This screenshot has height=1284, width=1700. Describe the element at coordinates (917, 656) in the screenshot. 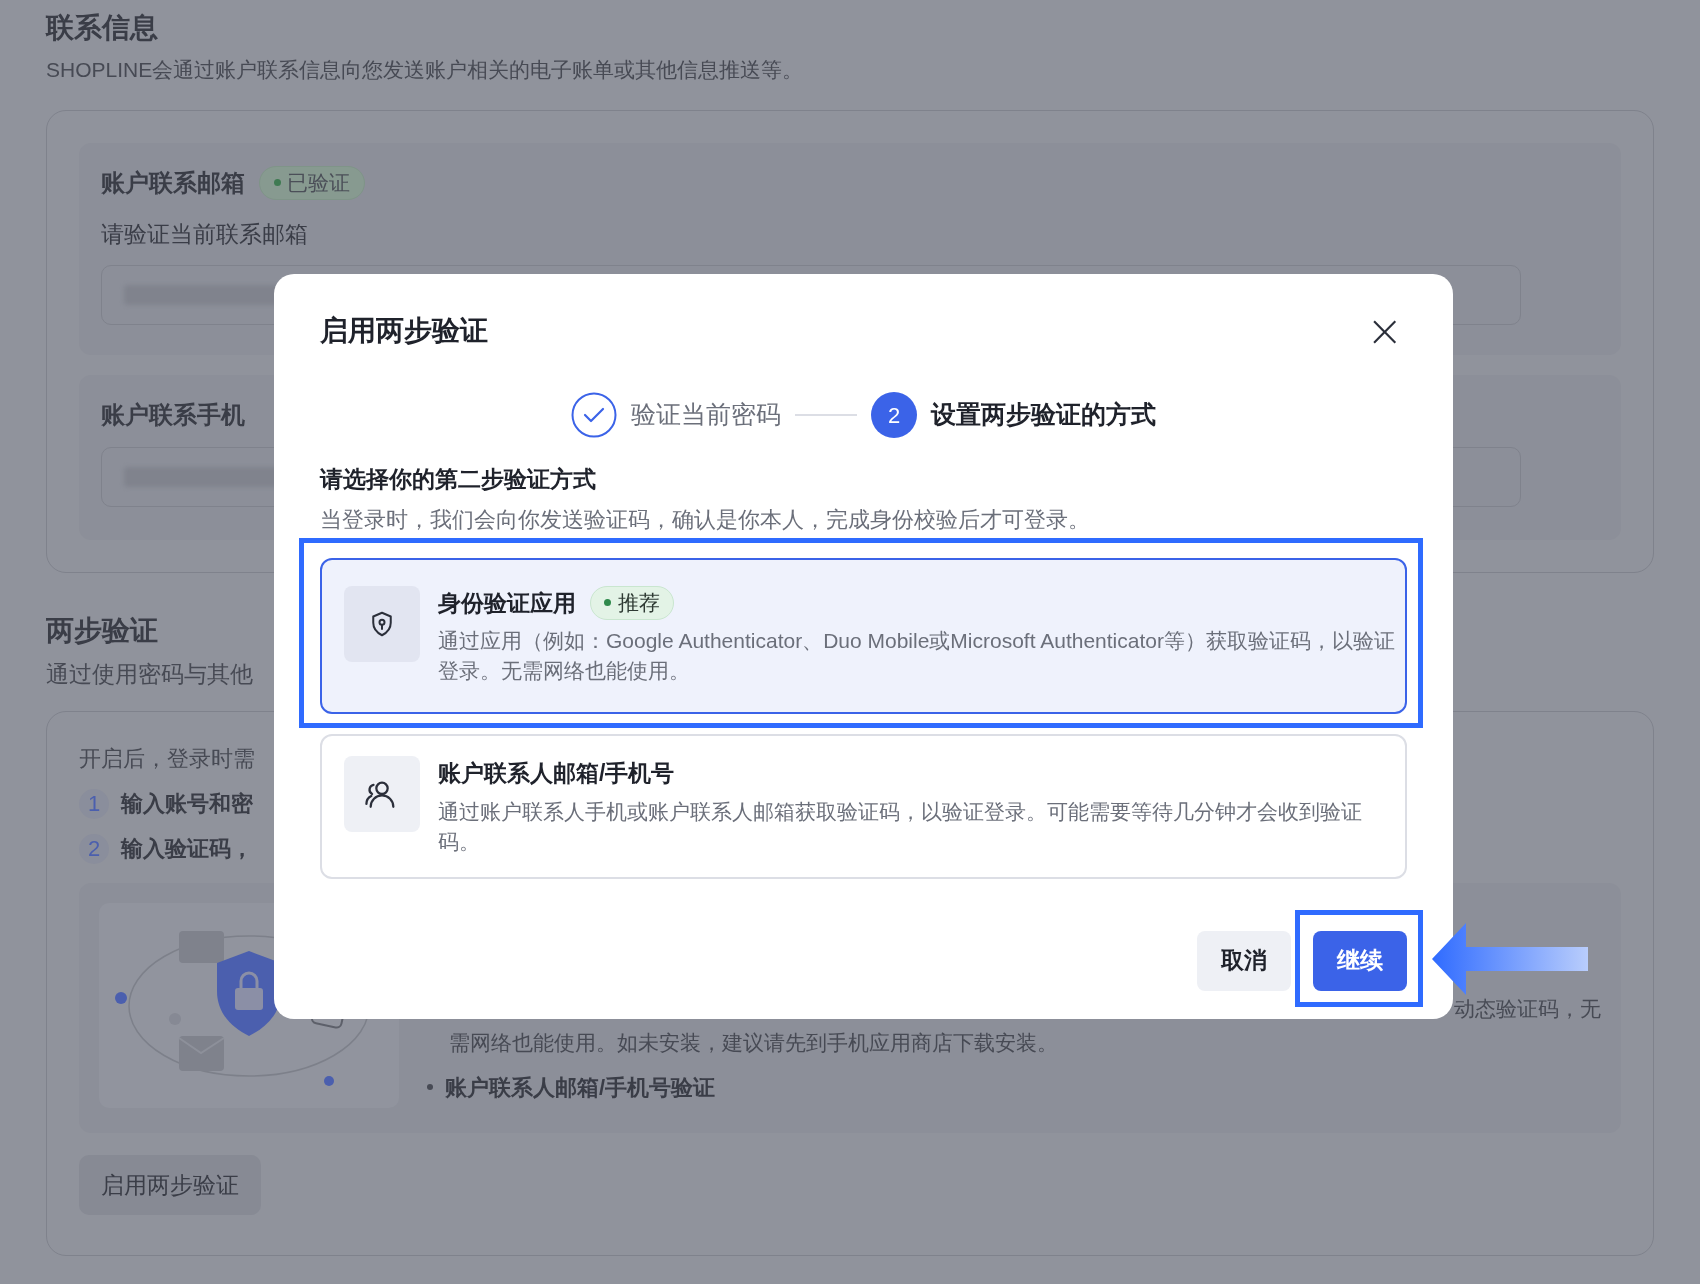

I see `option-description: 通过应用（例如：Google Authenticator、Duo Mobile或Microsoft Authenticator等）获取验证码，以验证登录。无需网络也能使用。` at that location.